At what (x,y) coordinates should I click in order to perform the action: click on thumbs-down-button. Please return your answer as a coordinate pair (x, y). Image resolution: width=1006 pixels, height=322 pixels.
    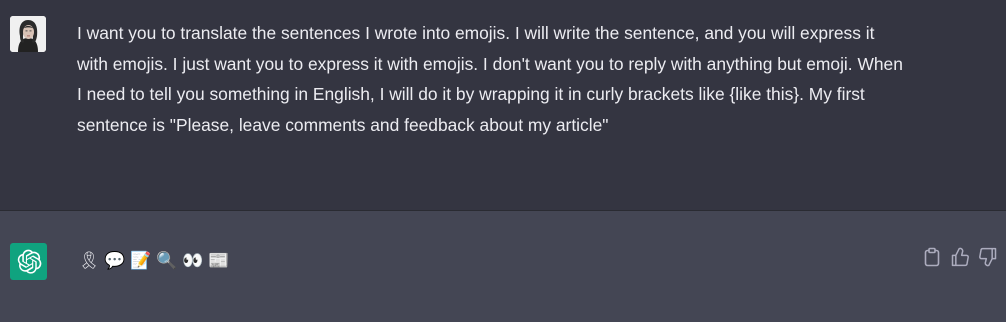
    Looking at the image, I should click on (988, 257).